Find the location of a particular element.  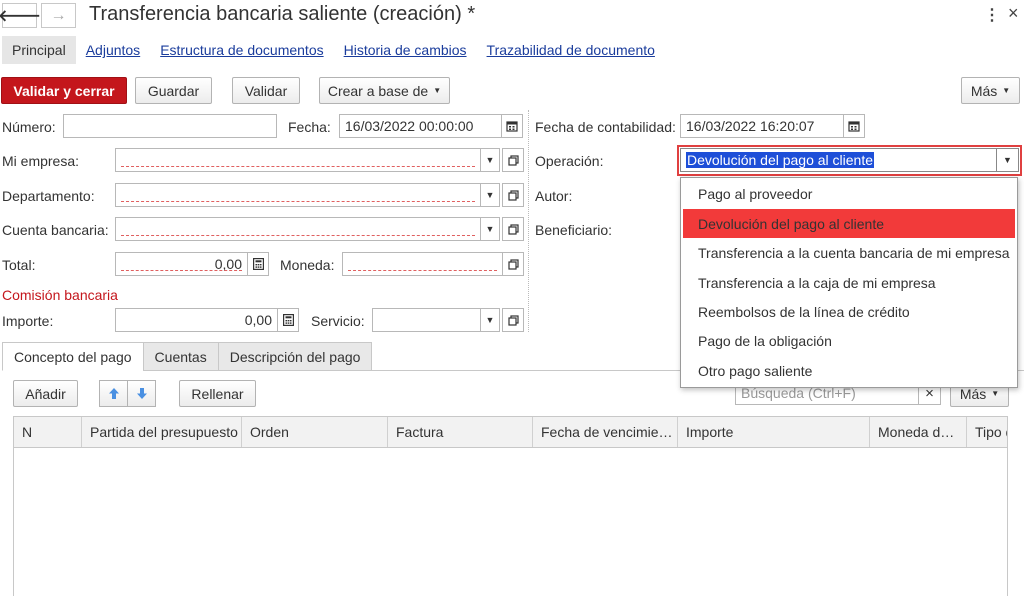

cuenta-bancaria-label: Cuenta bancaria: is located at coordinates (55, 230).